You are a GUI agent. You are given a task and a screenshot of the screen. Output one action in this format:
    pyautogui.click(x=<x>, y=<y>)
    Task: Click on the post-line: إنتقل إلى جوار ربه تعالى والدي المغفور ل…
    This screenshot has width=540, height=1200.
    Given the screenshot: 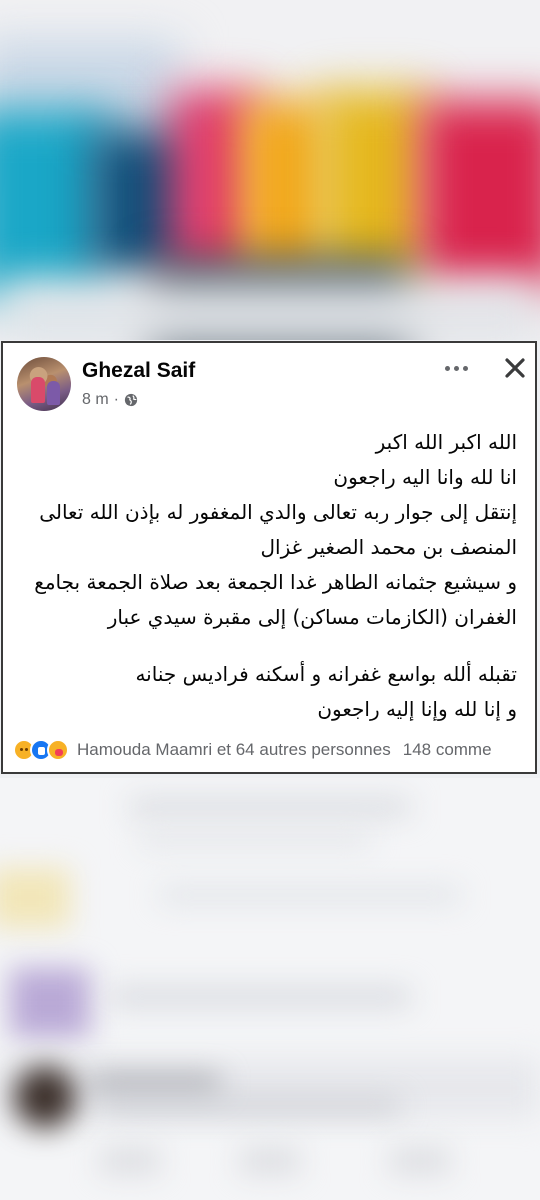 What is the action you would take?
    pyautogui.click(x=278, y=512)
    